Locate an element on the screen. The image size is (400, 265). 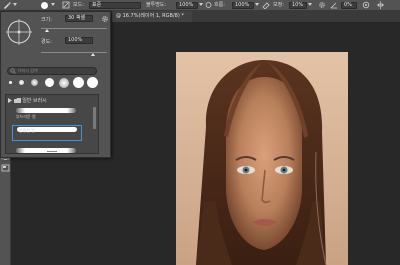
pressure-opacity-icon is located at coordinates (208, 5).